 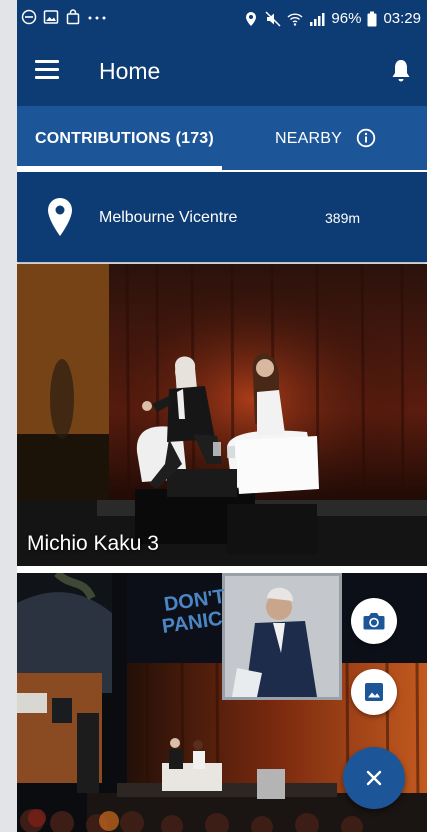 I want to click on mute-icon, so click(x=273, y=18).